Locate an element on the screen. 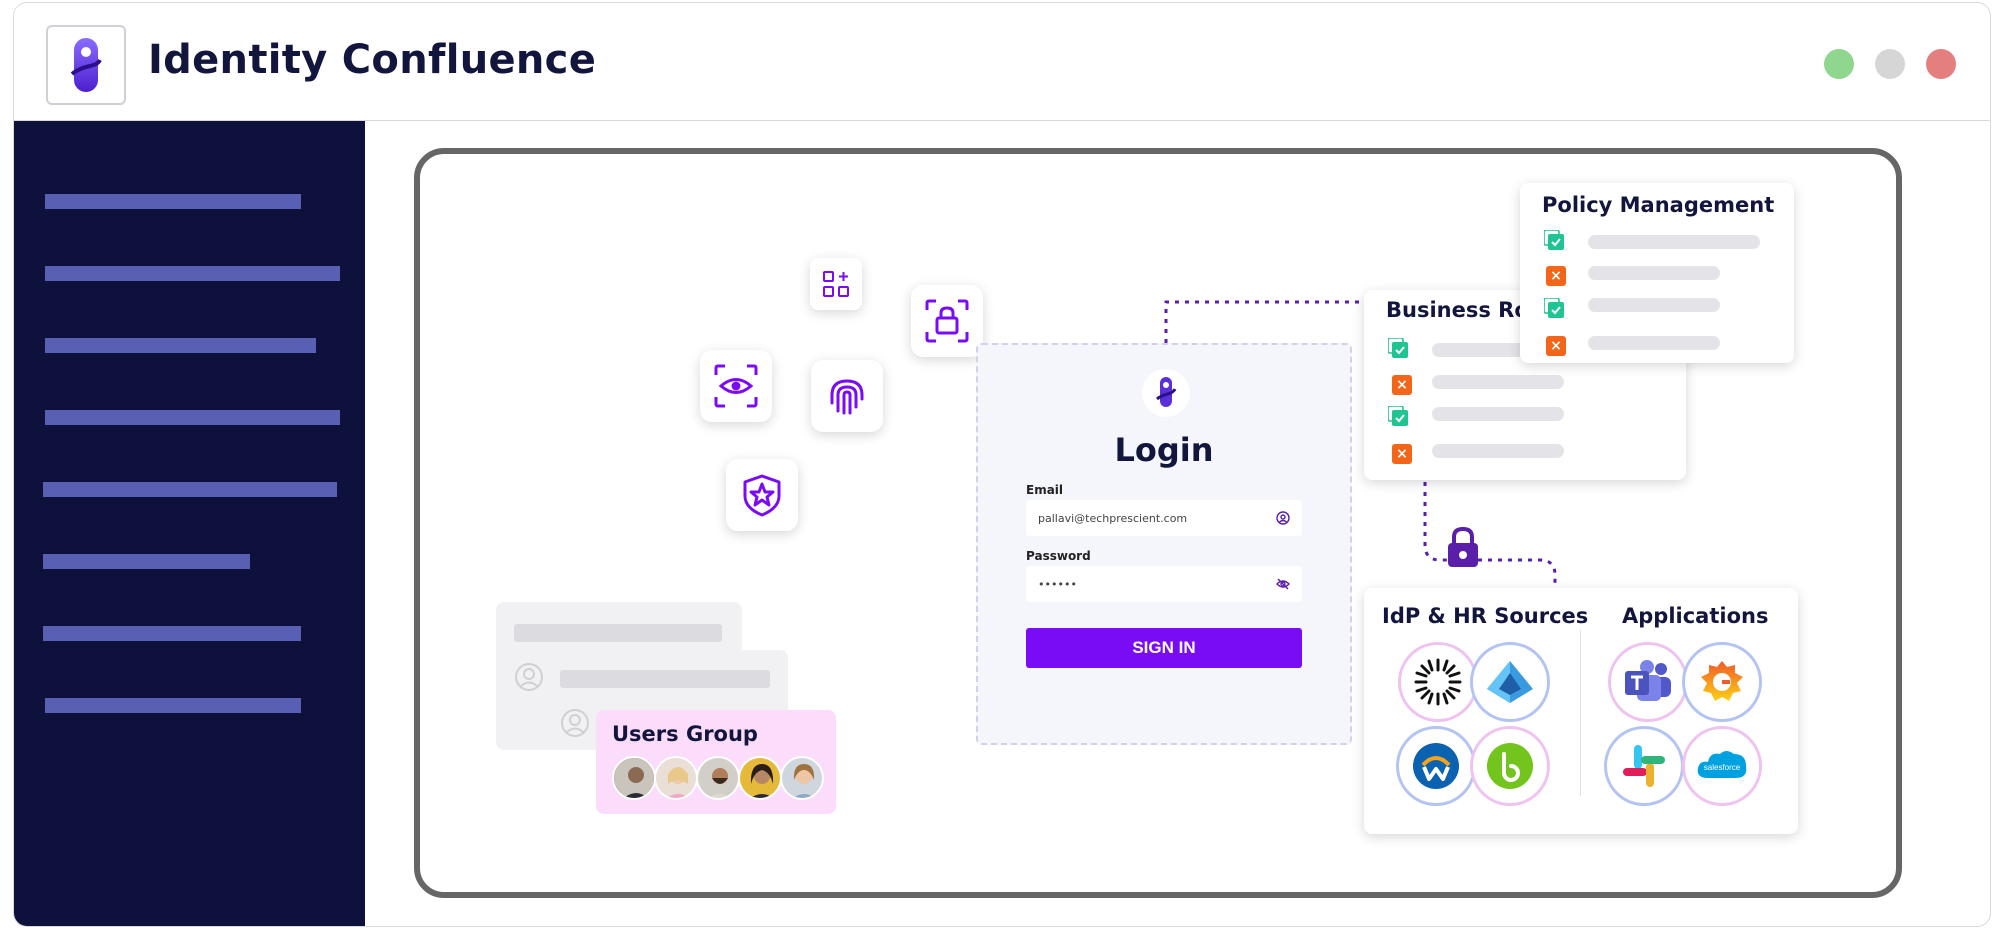 The height and width of the screenshot is (951, 1992). salesforce-text: salesforce is located at coordinates (1722, 767).